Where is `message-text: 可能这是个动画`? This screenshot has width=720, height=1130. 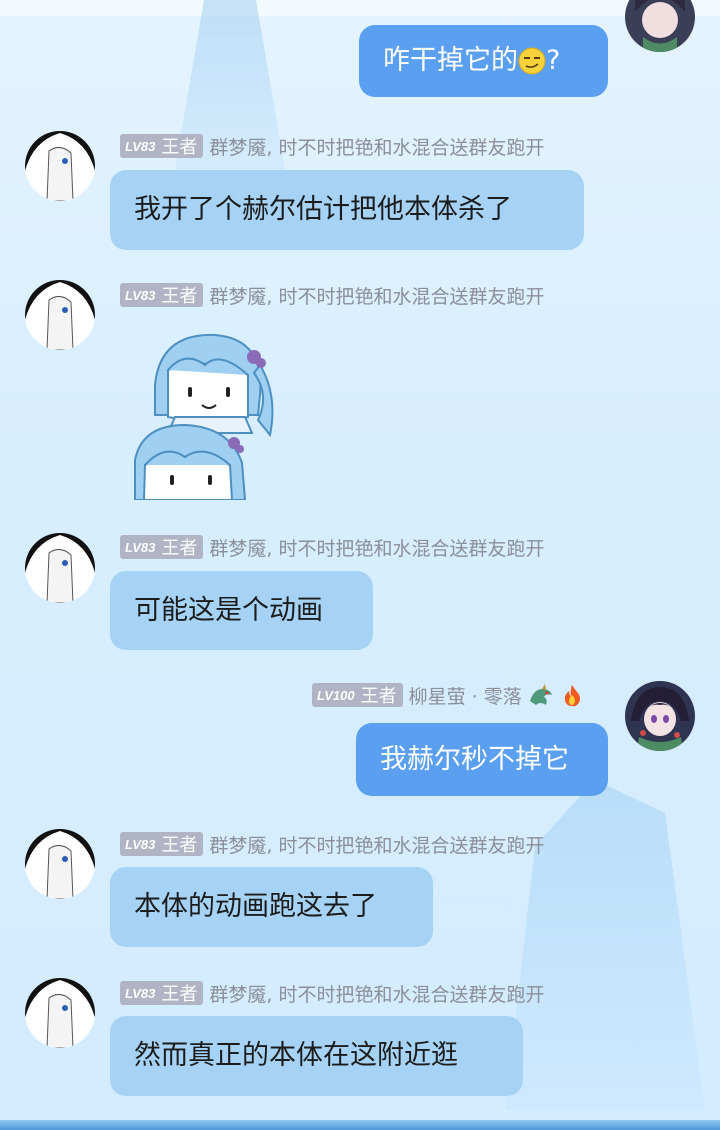 message-text: 可能这是个动画 is located at coordinates (228, 610).